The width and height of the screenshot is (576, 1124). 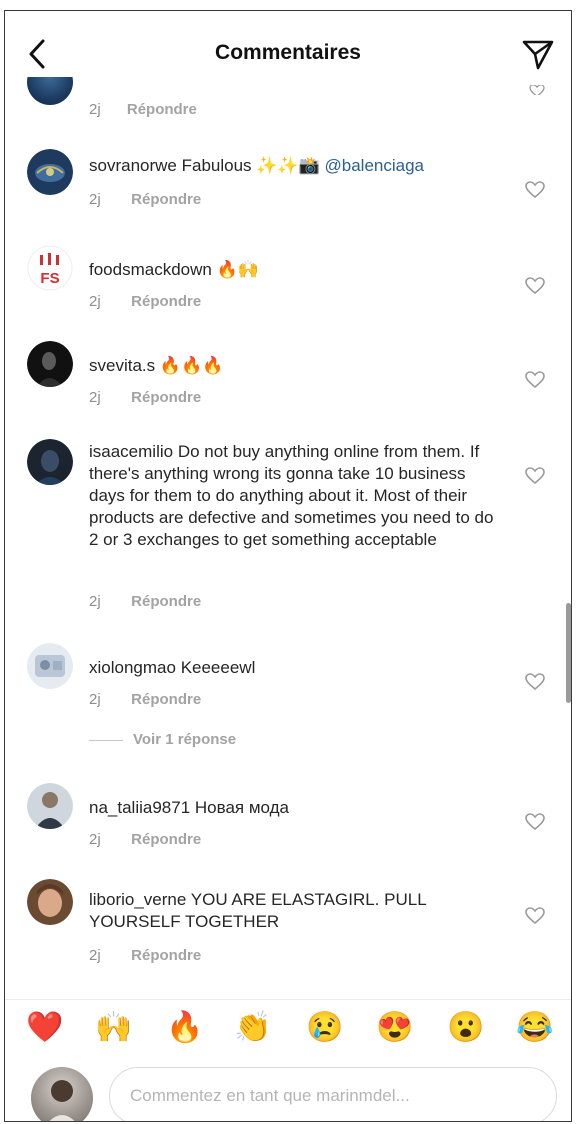 I want to click on raised-hands-emoji-button: 🙌, so click(x=114, y=1028).